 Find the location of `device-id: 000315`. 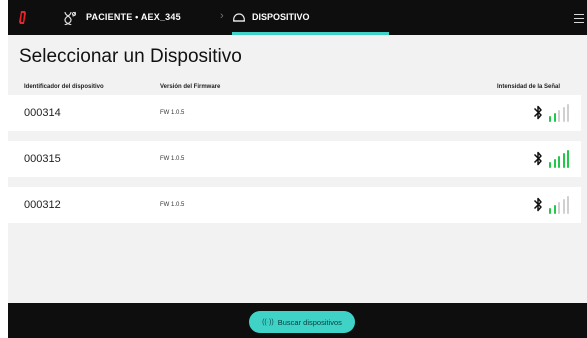

device-id: 000315 is located at coordinates (42, 159).